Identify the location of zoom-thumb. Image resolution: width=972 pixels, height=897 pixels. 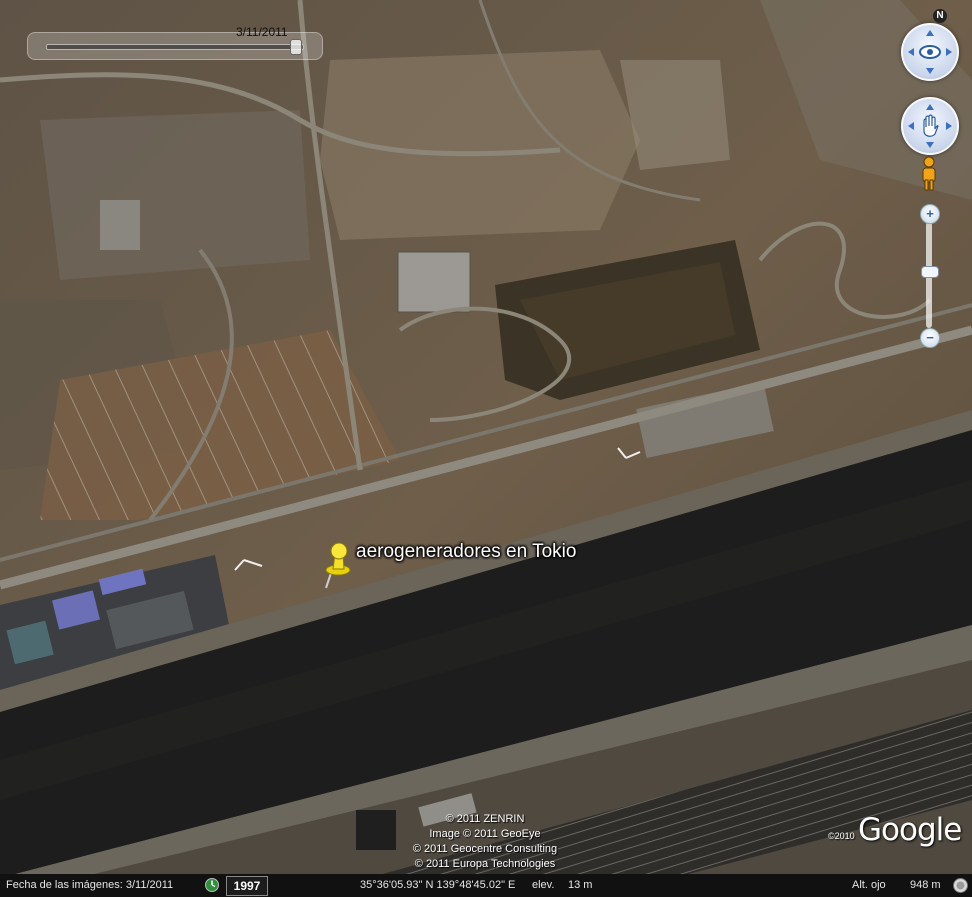
(930, 272).